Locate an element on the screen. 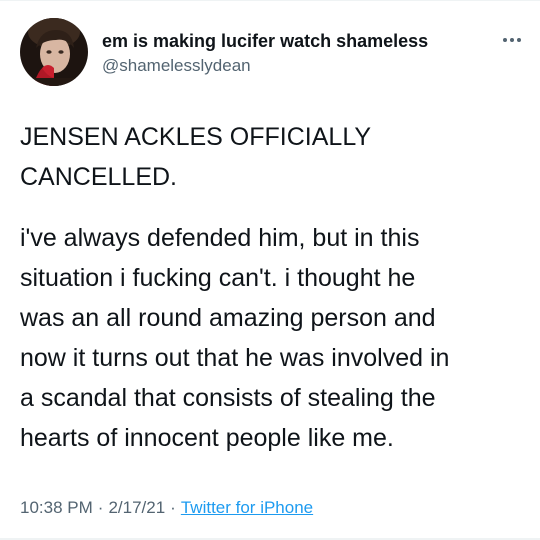 This screenshot has width=540, height=540. body-line: i've always defended him, but in this is located at coordinates (220, 238).